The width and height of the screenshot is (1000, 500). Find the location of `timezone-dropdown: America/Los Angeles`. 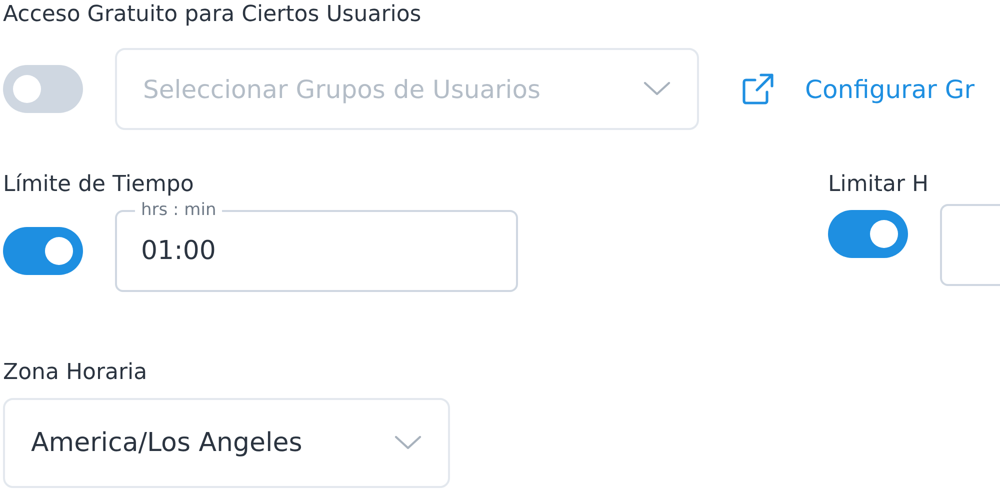

timezone-dropdown: America/Los Angeles is located at coordinates (226, 443).